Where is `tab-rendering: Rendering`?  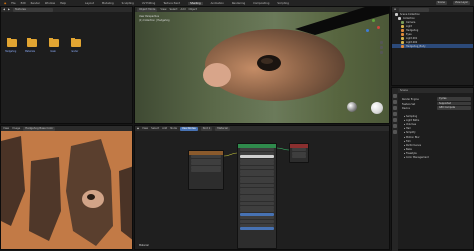 tab-rendering: Rendering is located at coordinates (238, 3).